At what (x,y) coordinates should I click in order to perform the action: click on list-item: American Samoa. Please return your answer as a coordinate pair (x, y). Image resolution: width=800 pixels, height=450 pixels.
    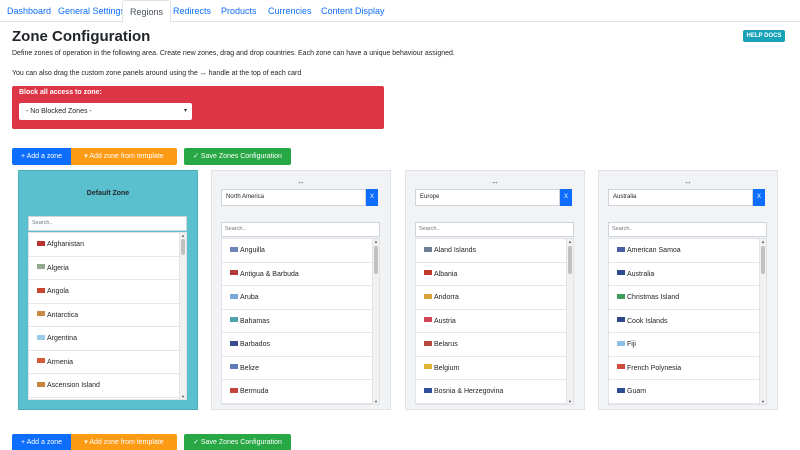
    Looking at the image, I should click on (687, 251).